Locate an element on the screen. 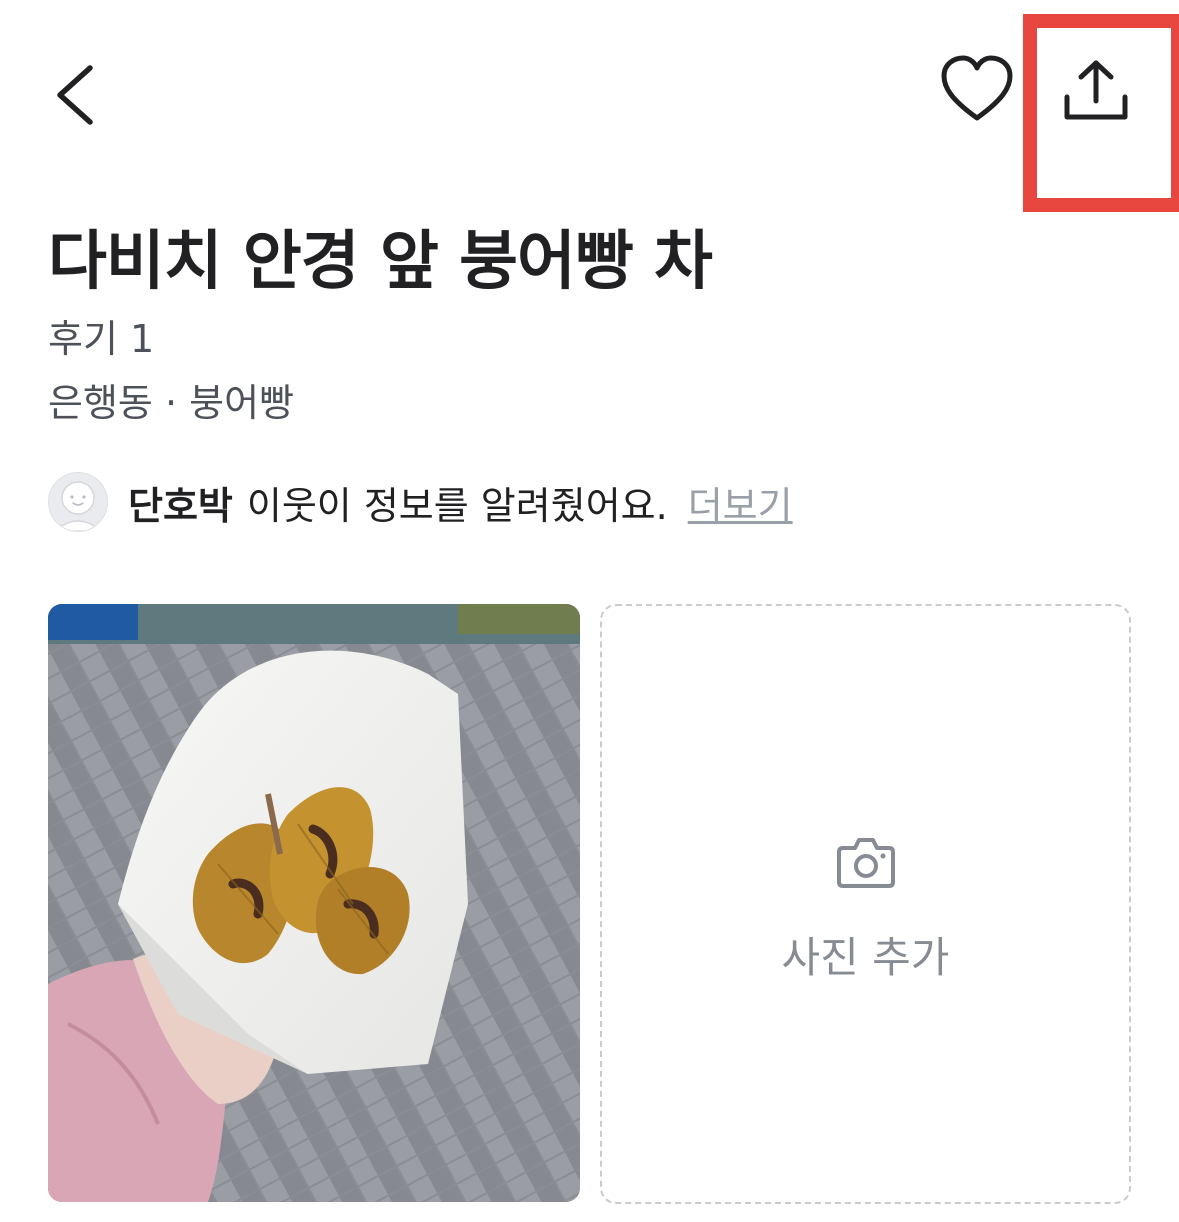 The image size is (1179, 1222). back-button is located at coordinates (80, 95).